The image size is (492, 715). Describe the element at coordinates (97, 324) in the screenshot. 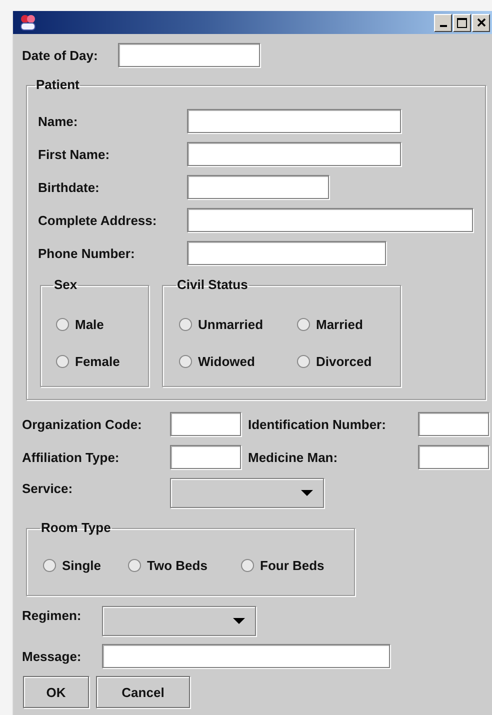

I see `radio-option: Male` at that location.